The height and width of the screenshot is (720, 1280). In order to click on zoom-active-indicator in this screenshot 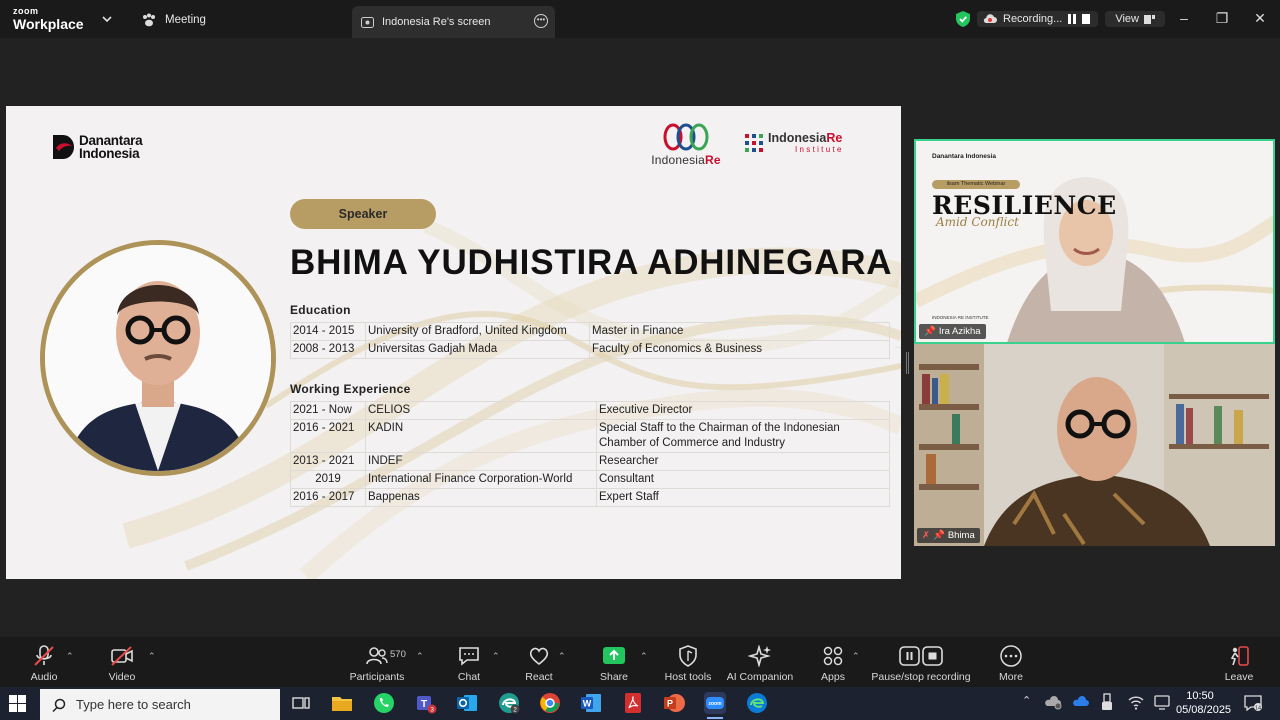, I will do `click(715, 718)`.